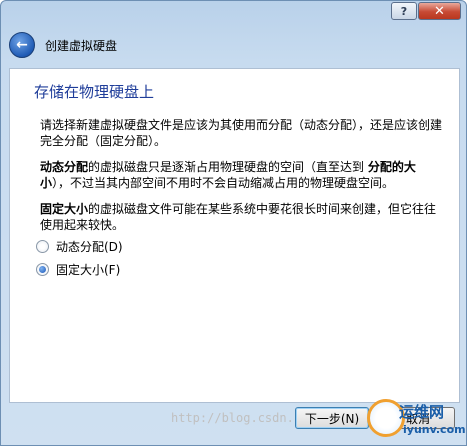 The width and height of the screenshot is (467, 446). Describe the element at coordinates (89, 247) in the screenshot. I see `radio-dynamic-label: 动态分配(D)` at that location.